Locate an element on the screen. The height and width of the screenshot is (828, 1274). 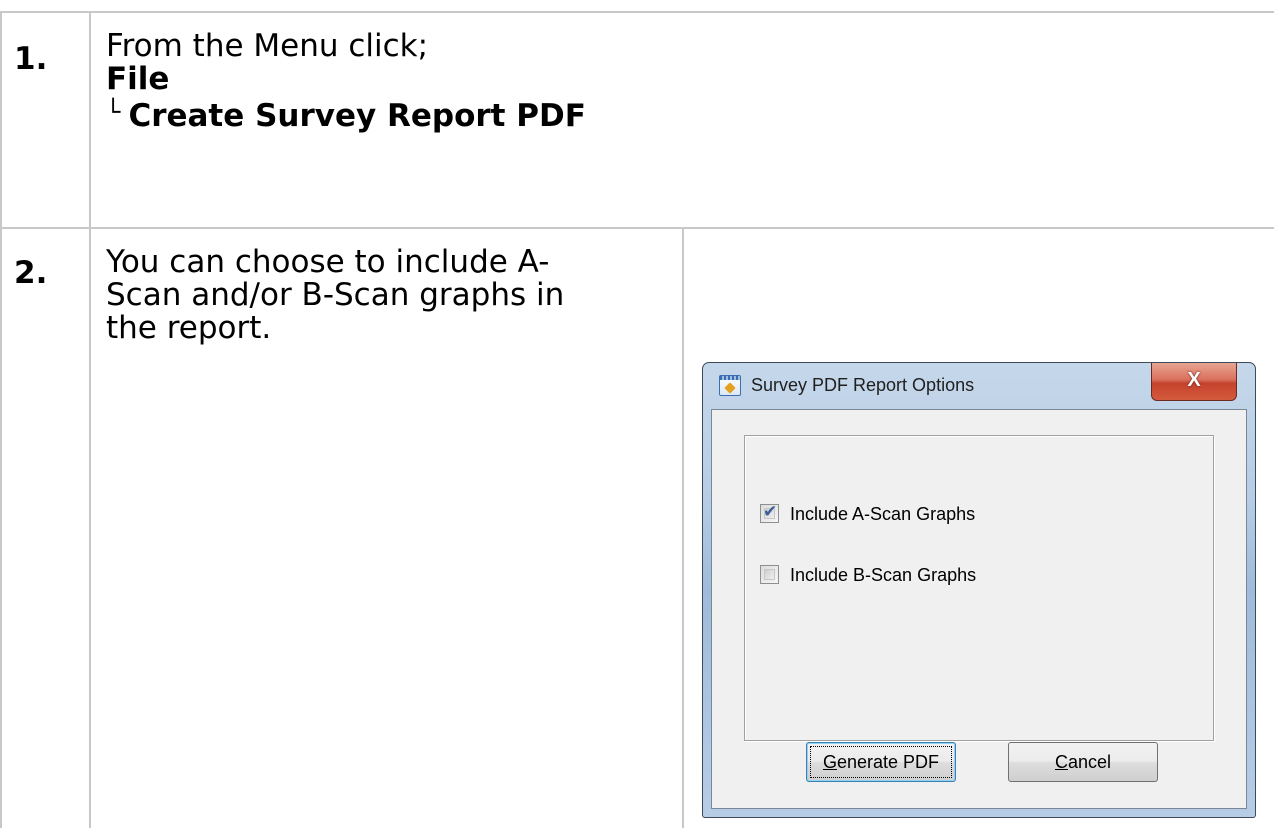
step-1-number: 1. is located at coordinates (31, 59).